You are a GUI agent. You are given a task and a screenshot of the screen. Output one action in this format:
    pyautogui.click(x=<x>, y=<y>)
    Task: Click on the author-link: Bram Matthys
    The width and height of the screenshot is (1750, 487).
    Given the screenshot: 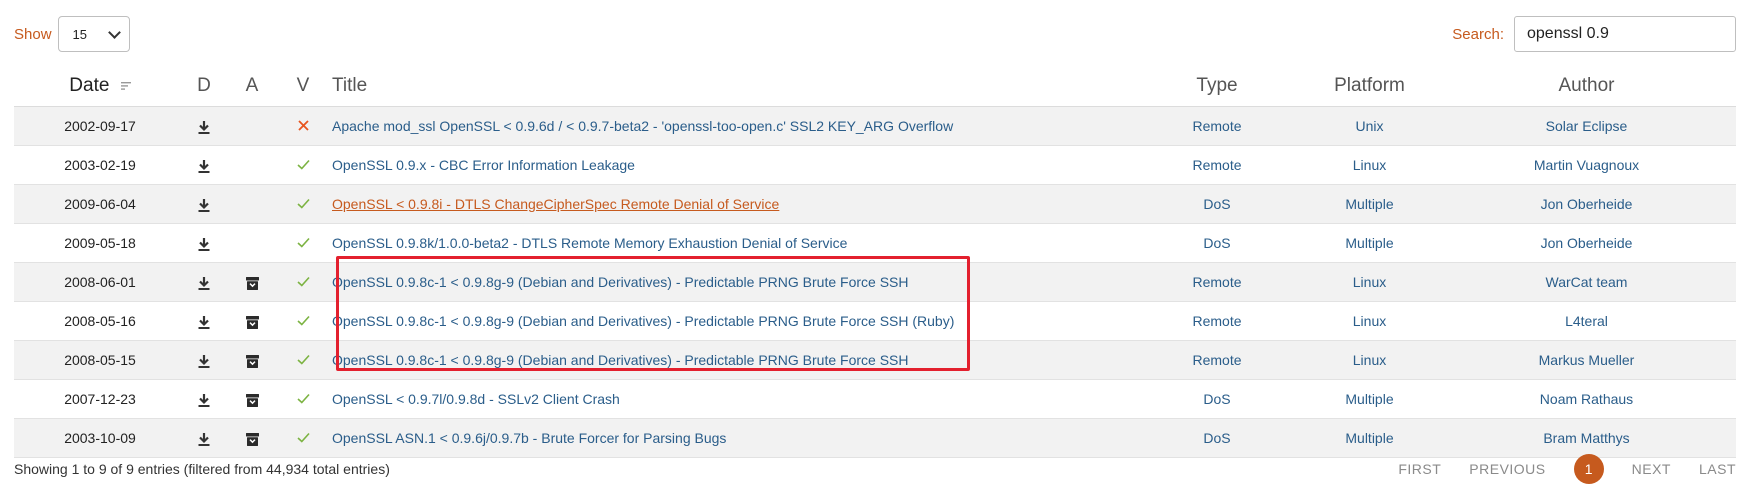 What is the action you would take?
    pyautogui.click(x=1586, y=438)
    